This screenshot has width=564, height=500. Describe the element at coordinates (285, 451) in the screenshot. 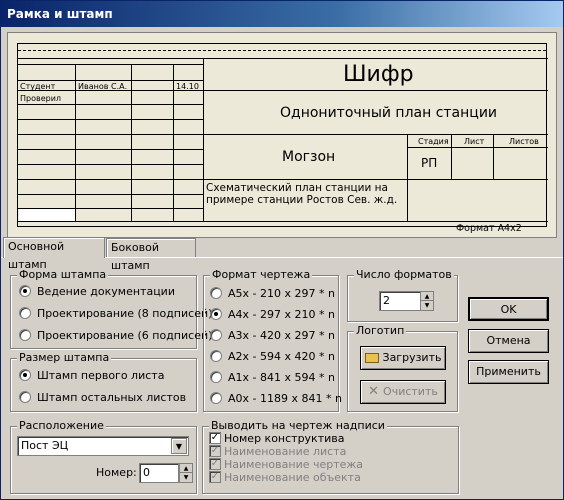

I see `checkbox-label: Наименование листа` at that location.